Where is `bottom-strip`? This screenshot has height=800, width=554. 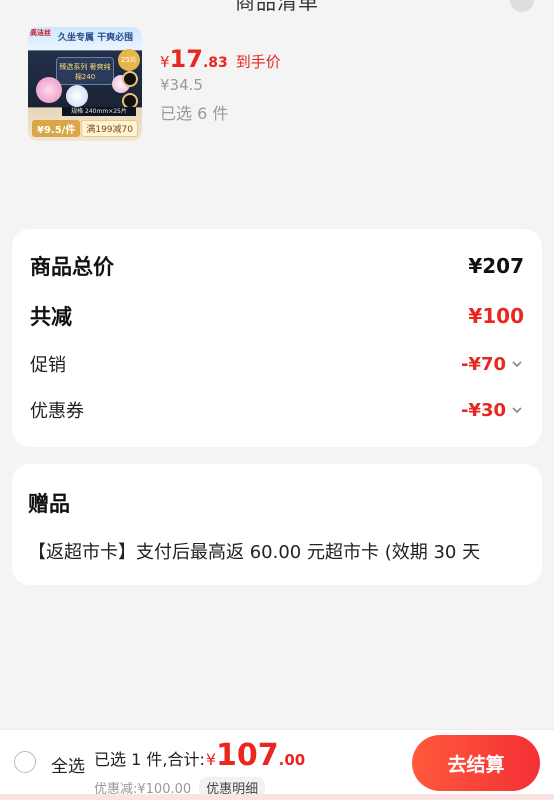 bottom-strip is located at coordinates (277, 797).